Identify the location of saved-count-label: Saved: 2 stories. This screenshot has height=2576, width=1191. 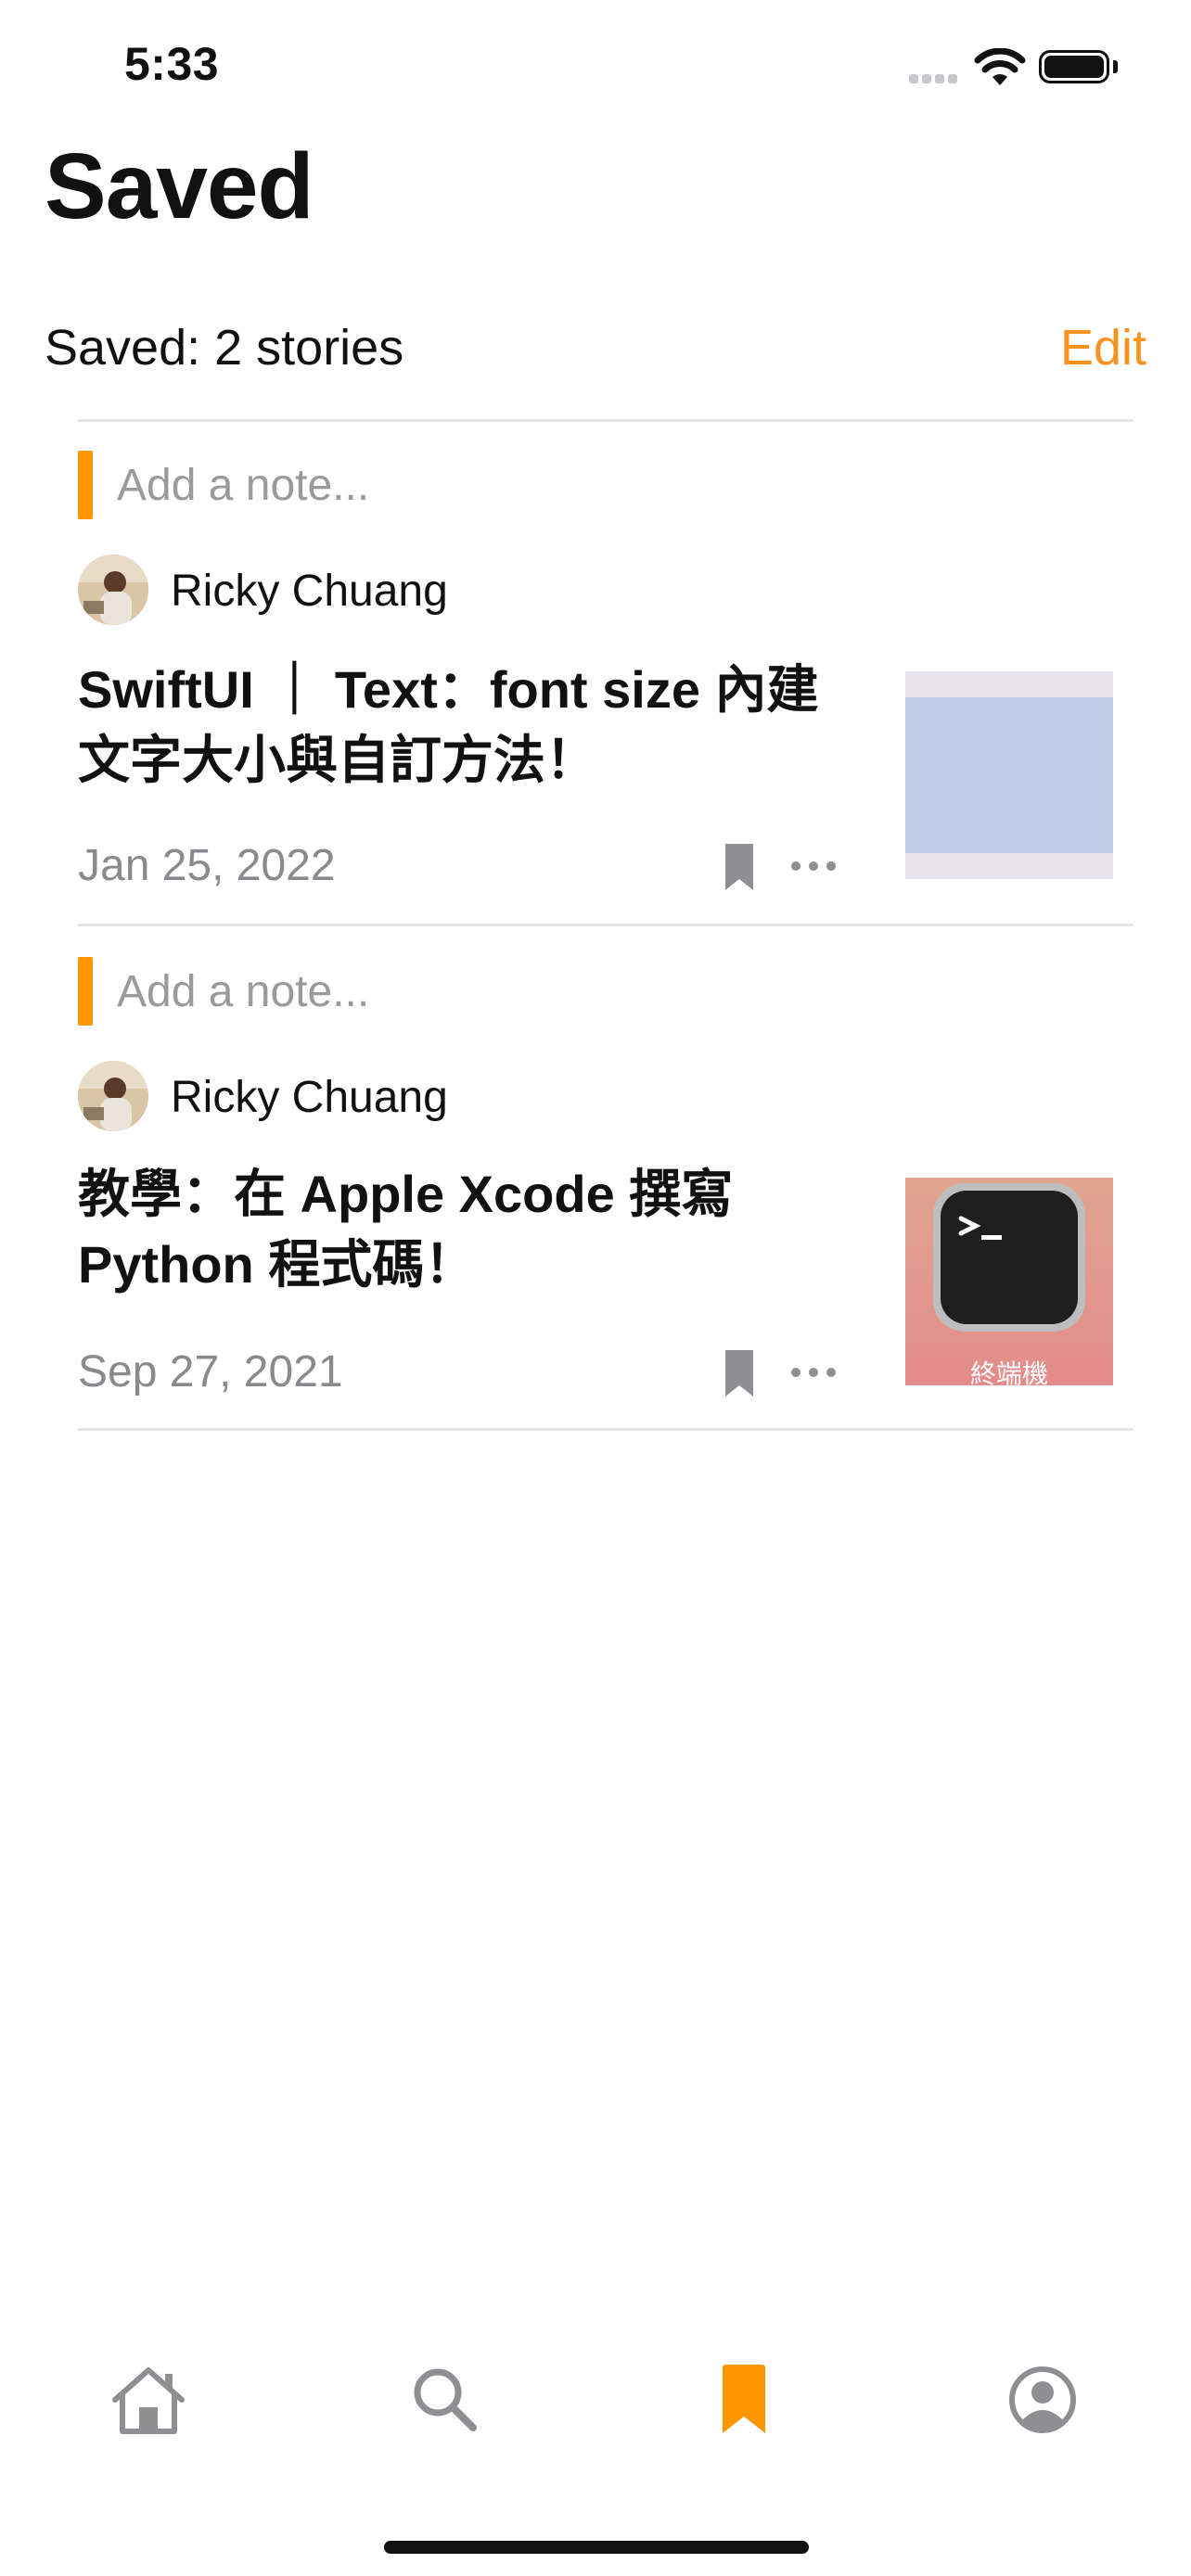
(224, 348).